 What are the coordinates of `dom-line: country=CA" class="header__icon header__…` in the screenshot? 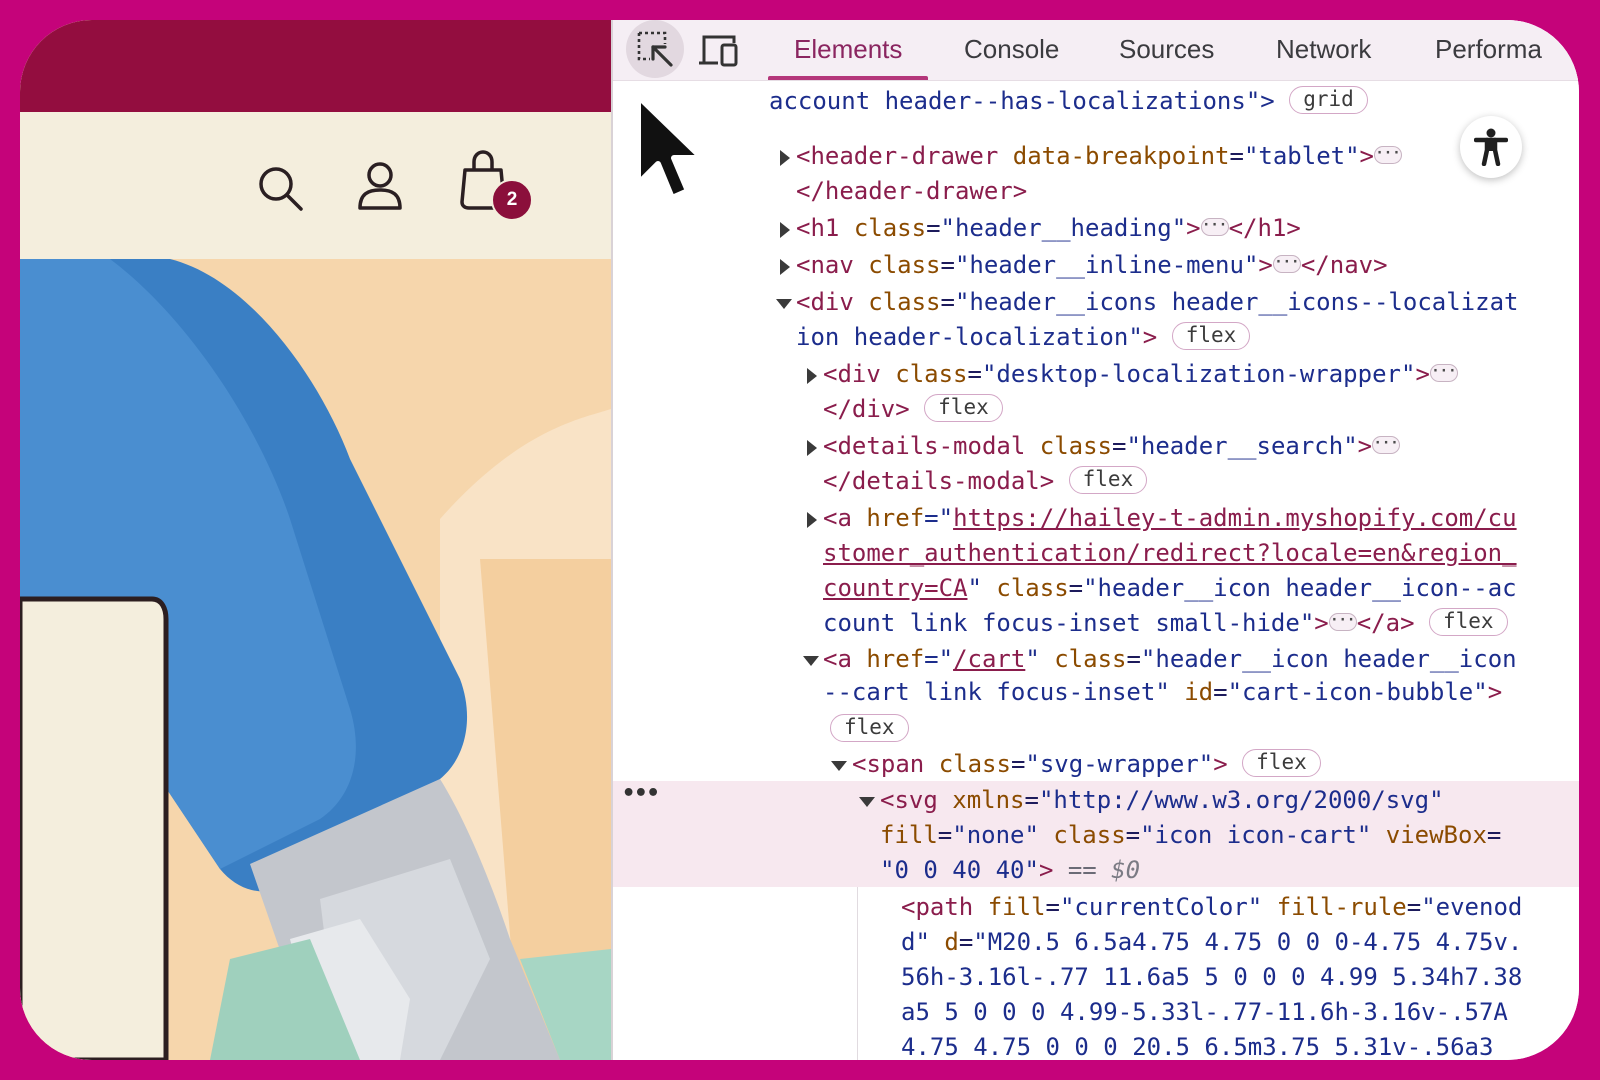 It's located at (1170, 588).